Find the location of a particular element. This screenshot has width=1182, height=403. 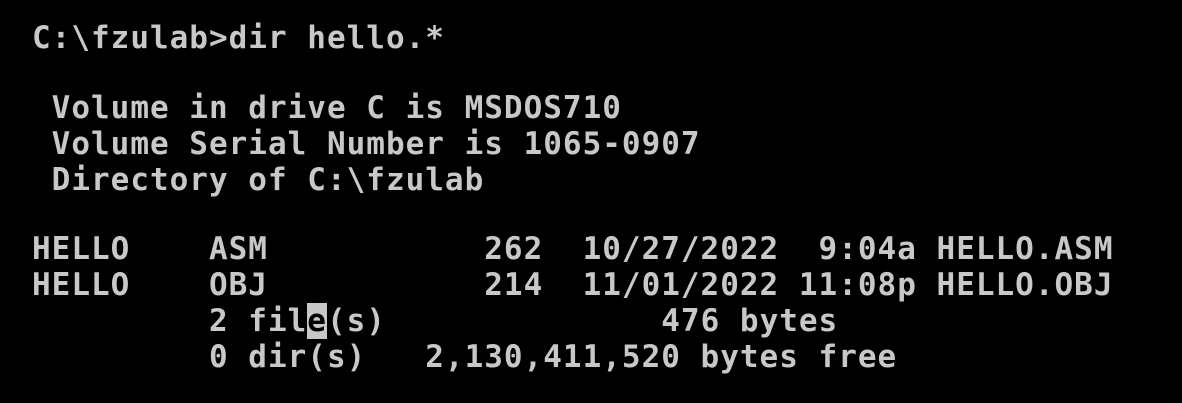

dirs-summary-line: 0 dir(s) 2,130,411,520 bytes free is located at coordinates (465, 357).